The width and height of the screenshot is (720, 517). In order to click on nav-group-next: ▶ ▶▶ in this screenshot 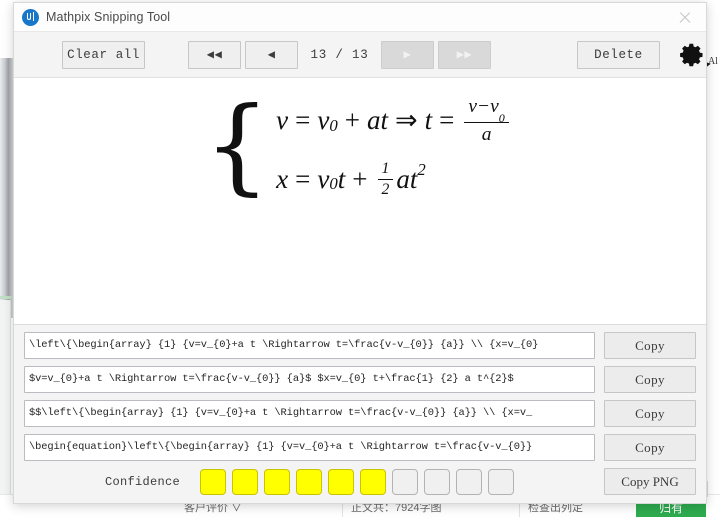, I will do `click(435, 54)`.